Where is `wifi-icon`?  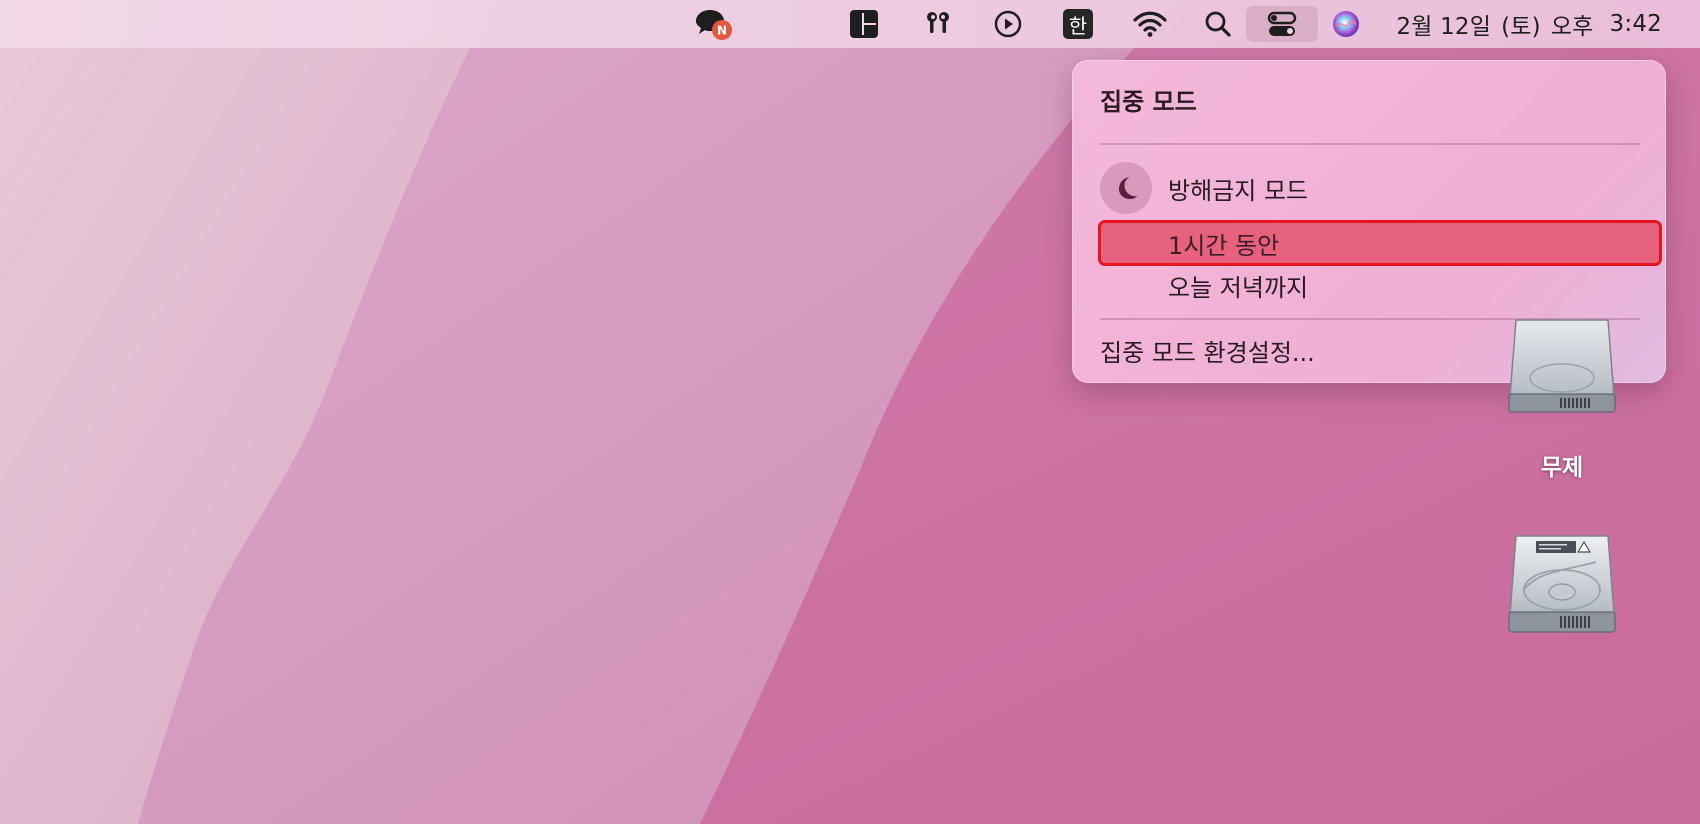
wifi-icon is located at coordinates (1150, 24).